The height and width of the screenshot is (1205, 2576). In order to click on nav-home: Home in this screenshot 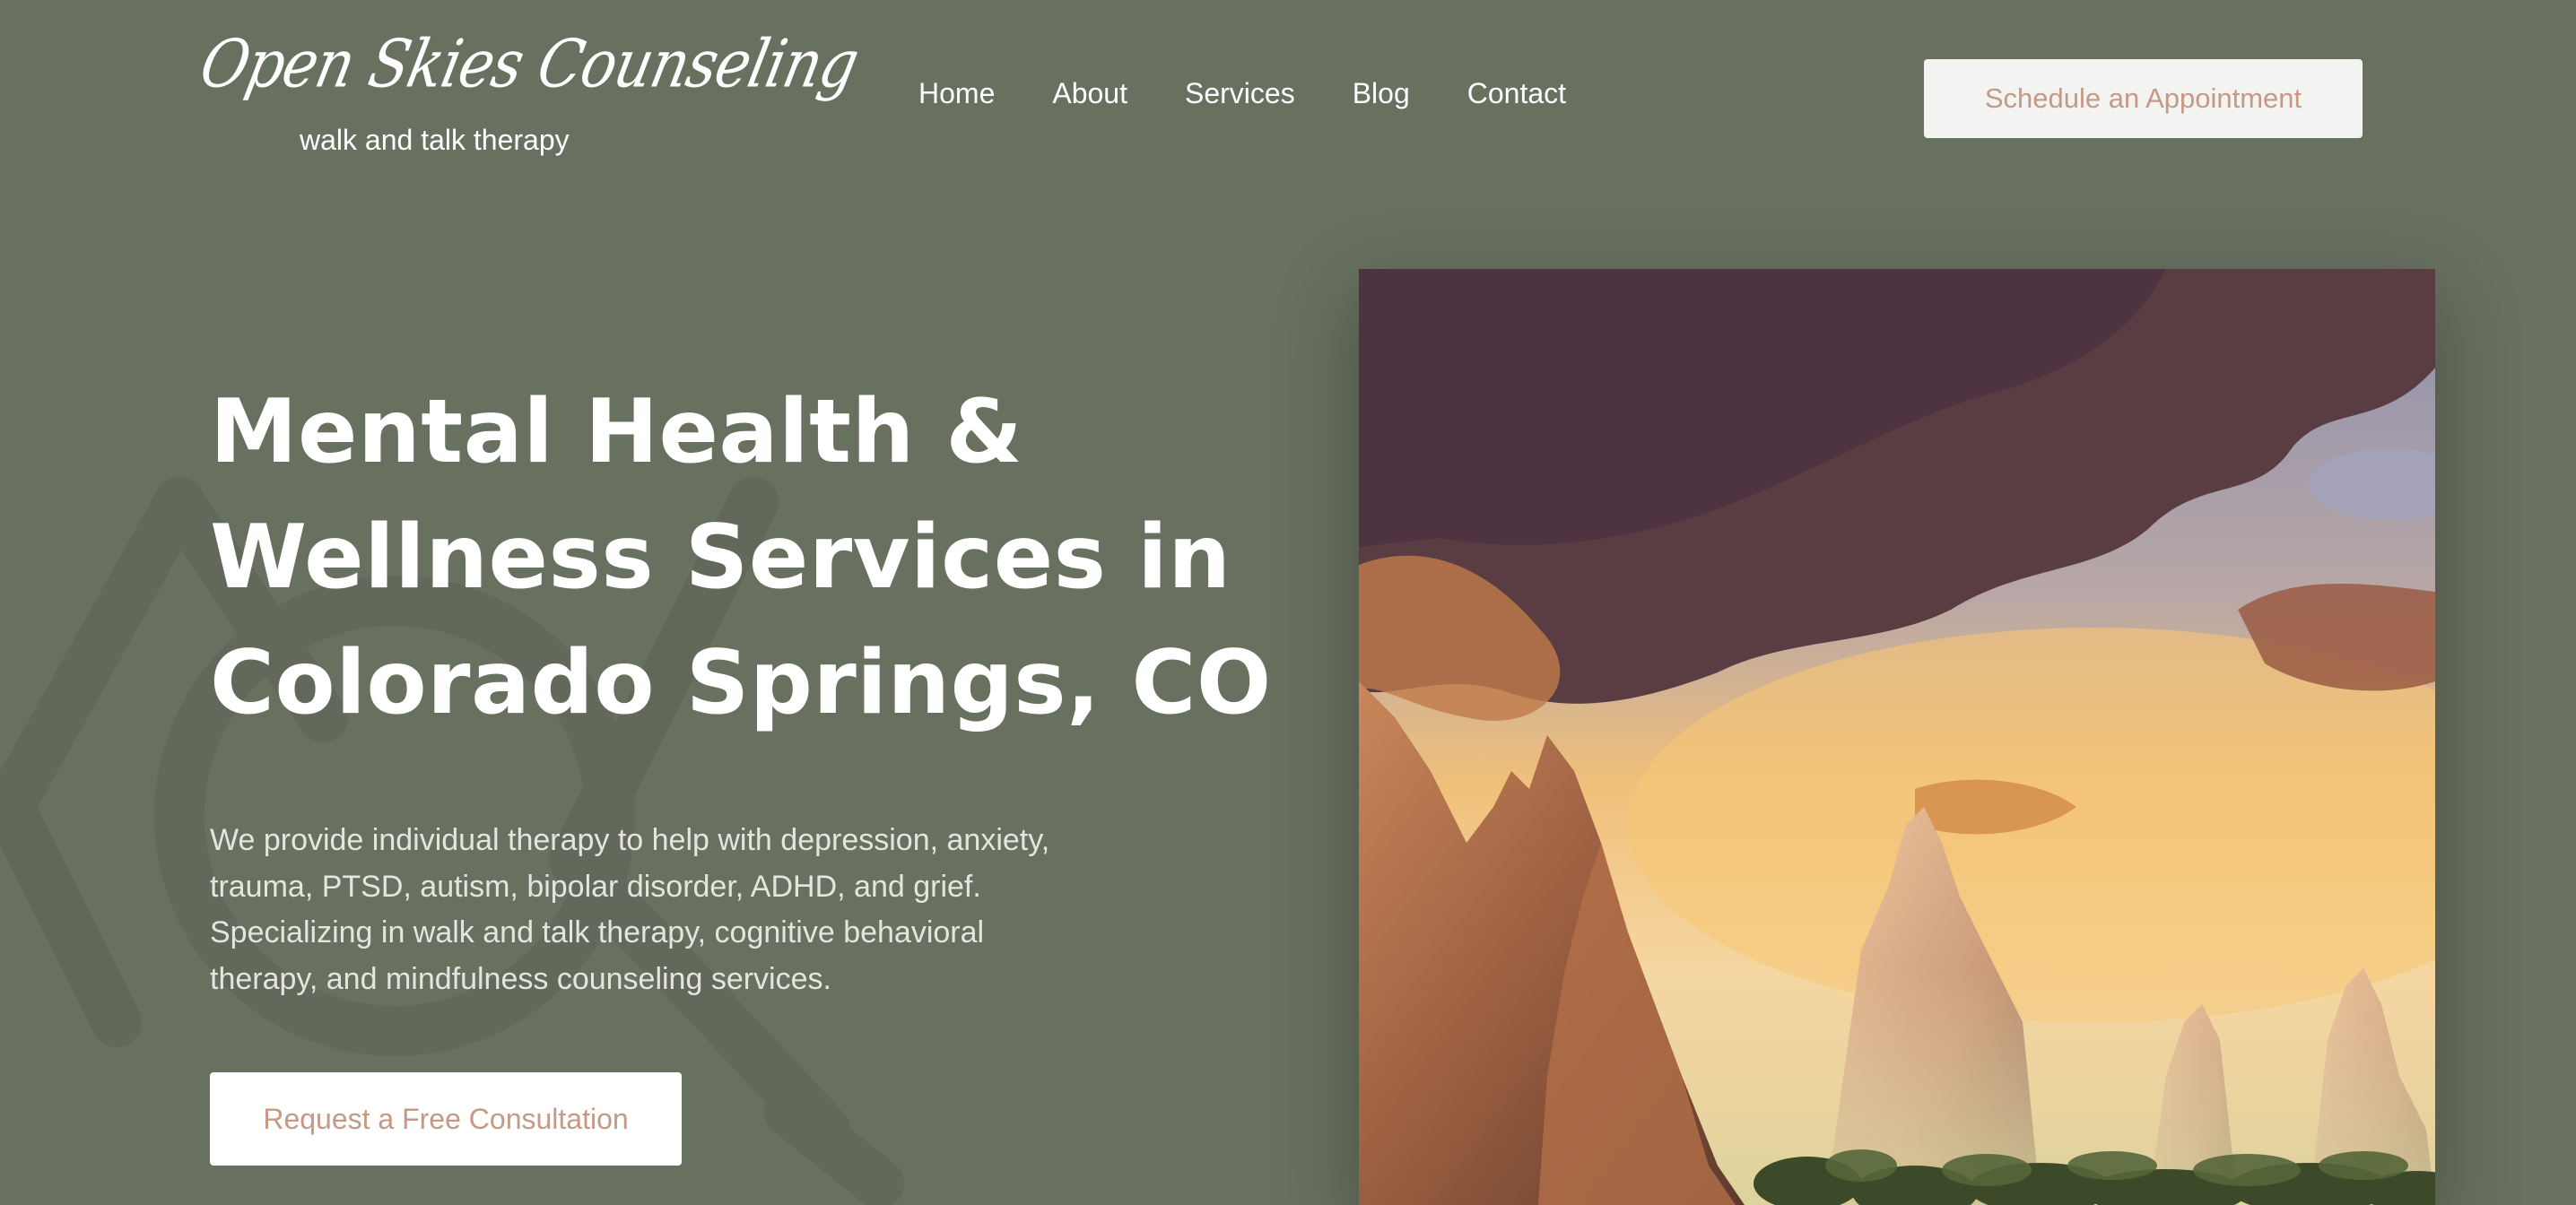, I will do `click(956, 93)`.